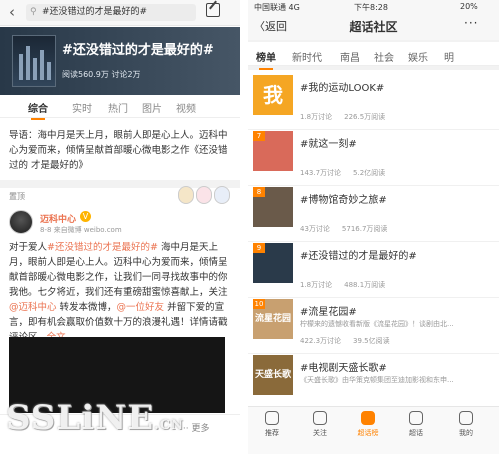 The width and height of the screenshot is (499, 454). I want to click on tab-hot: 热门, so click(118, 107).